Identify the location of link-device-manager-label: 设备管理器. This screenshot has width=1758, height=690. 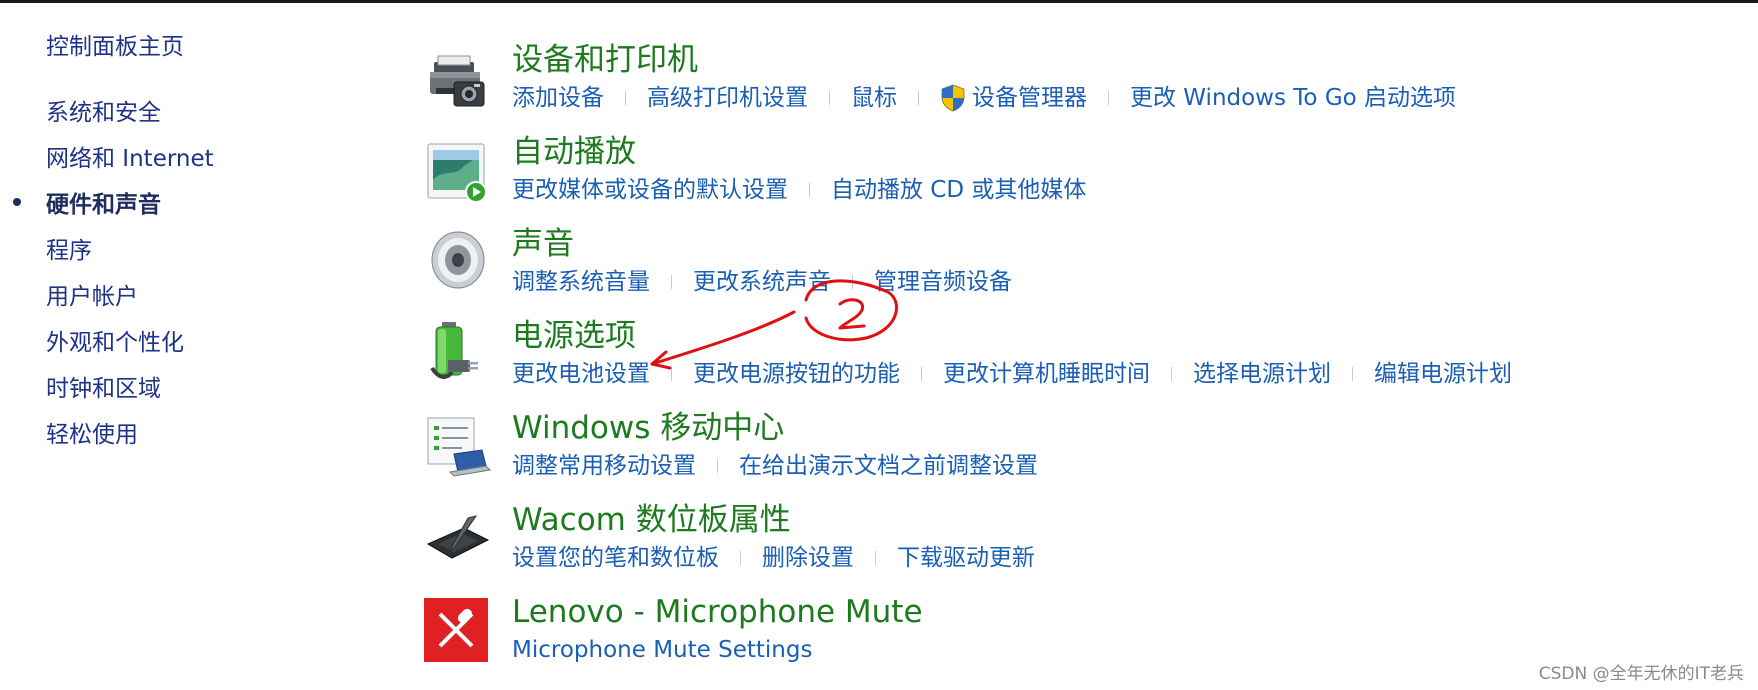
(1029, 98).